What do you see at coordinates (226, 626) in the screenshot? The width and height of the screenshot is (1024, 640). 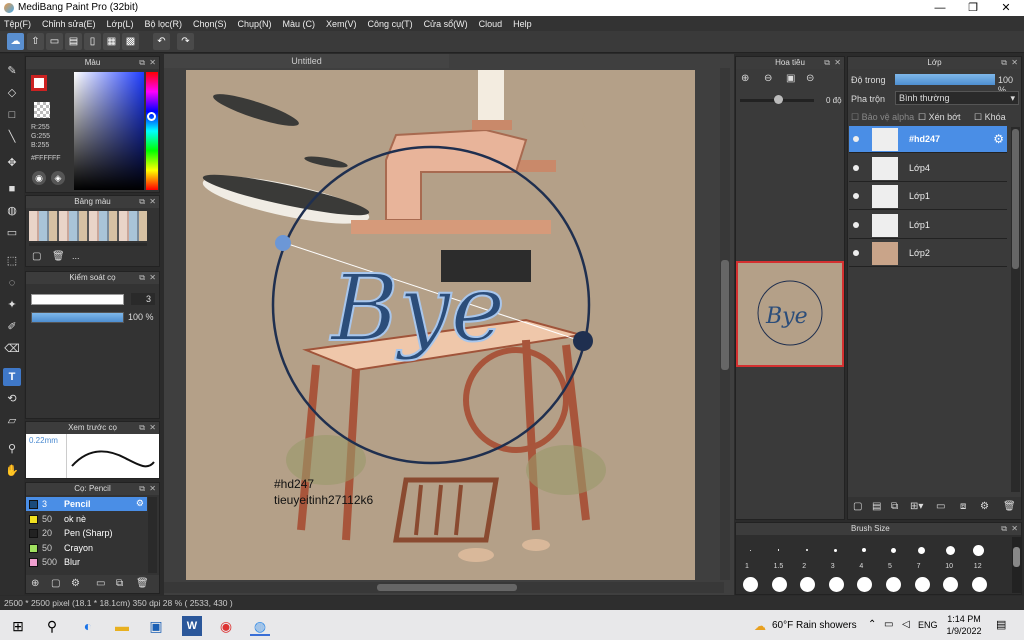 I see `chrome-icon: ◉` at bounding box center [226, 626].